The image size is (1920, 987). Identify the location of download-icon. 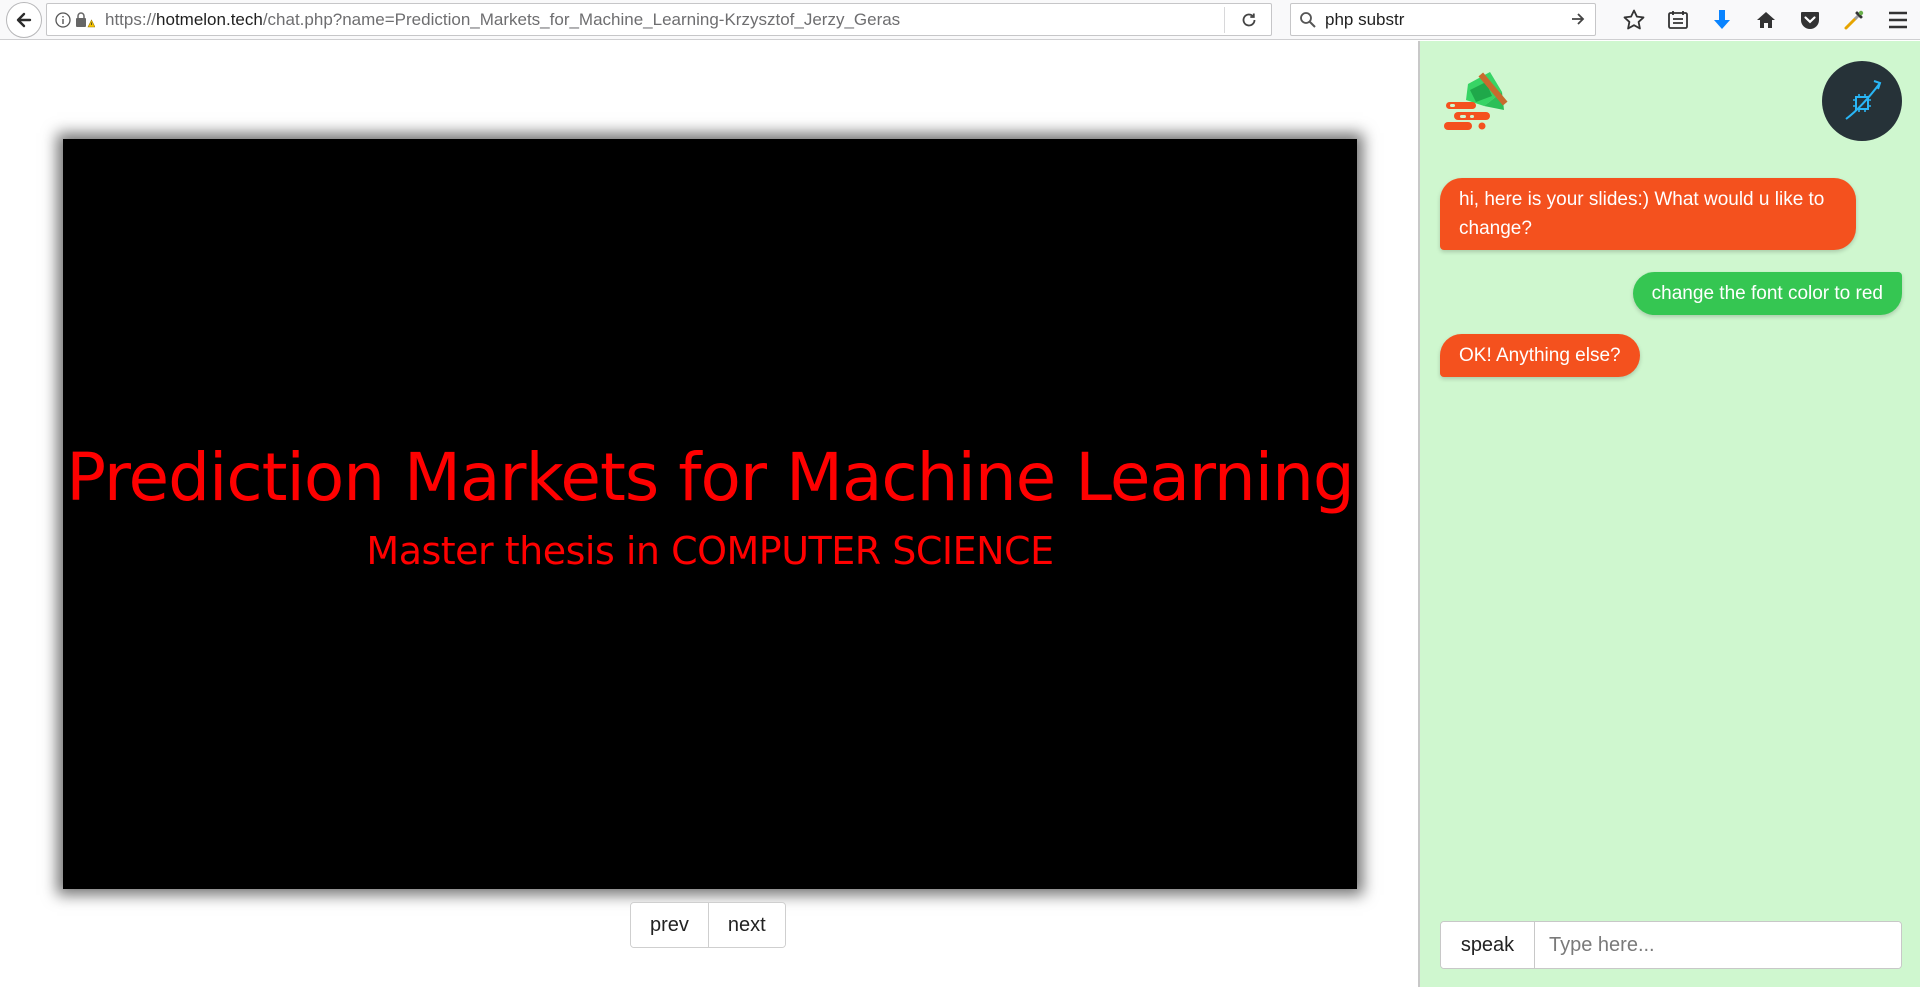
(1722, 19).